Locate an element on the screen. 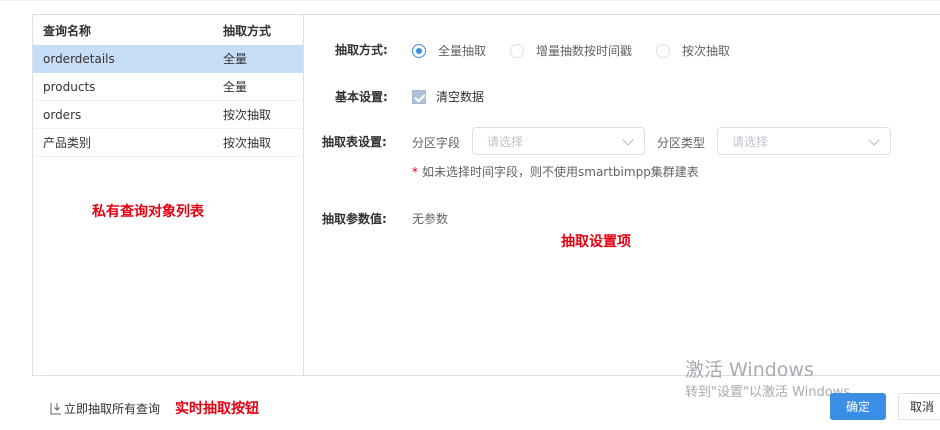 The image size is (940, 430). extract-mode-radio-group: 全量抽取 增量抽数按时间戳 按次抽取 is located at coordinates (583, 50).